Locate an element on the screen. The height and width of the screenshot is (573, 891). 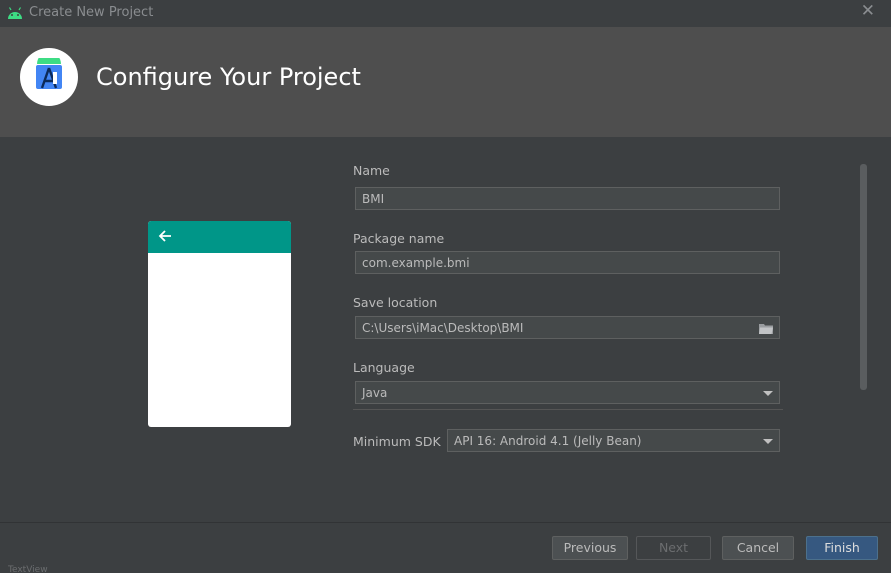
folder-icon is located at coordinates (766, 328).